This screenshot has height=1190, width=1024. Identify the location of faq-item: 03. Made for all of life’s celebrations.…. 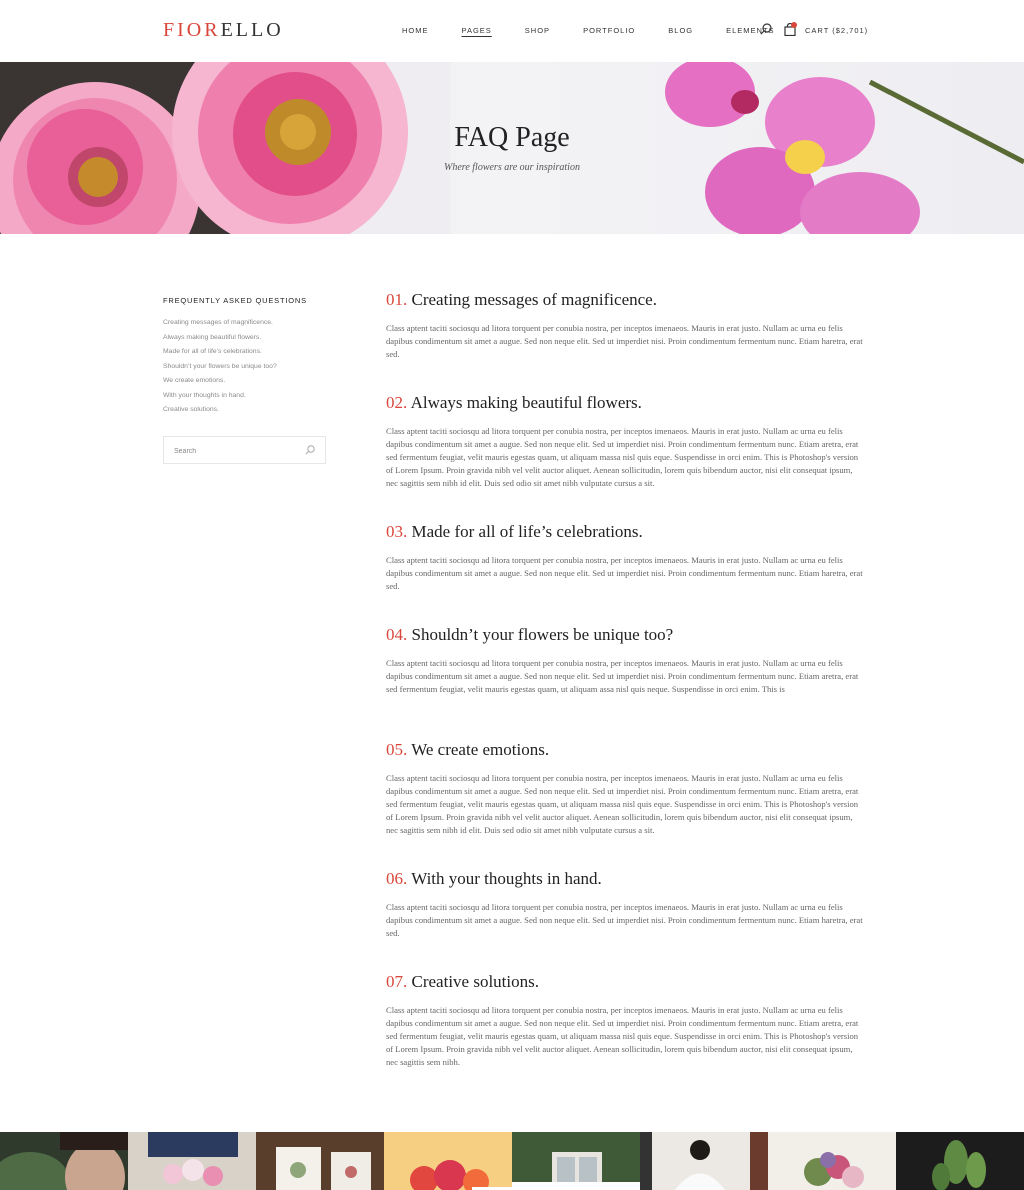
(625, 557).